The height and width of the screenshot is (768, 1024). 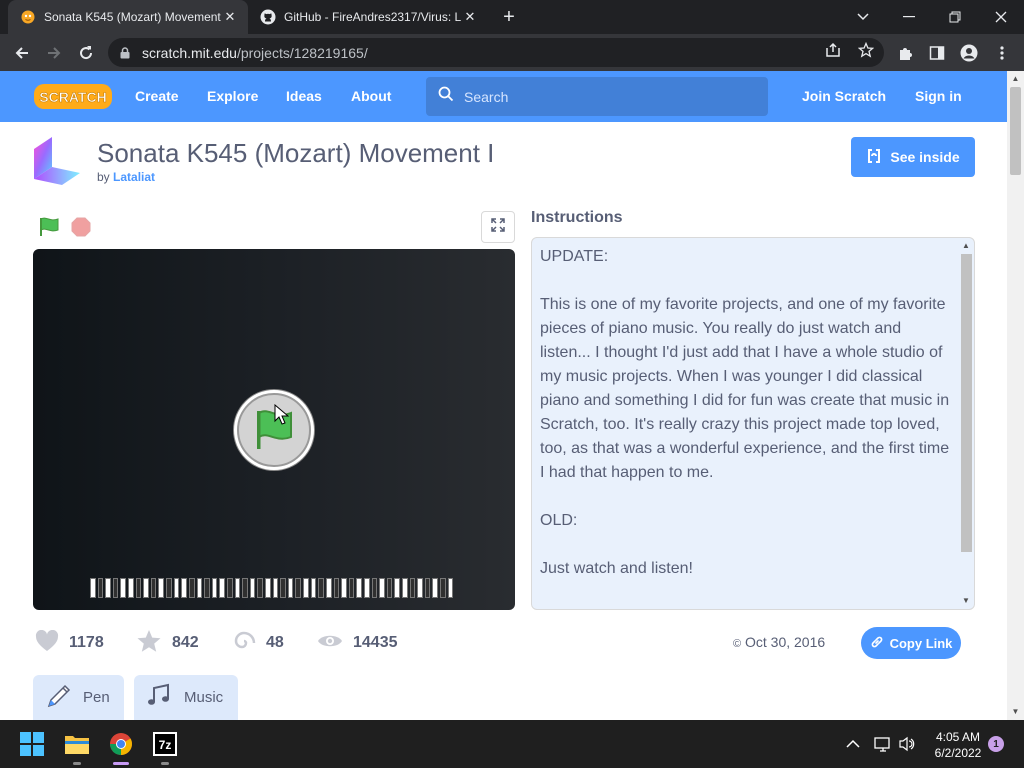 I want to click on remix-stat: 48, so click(x=258, y=643).